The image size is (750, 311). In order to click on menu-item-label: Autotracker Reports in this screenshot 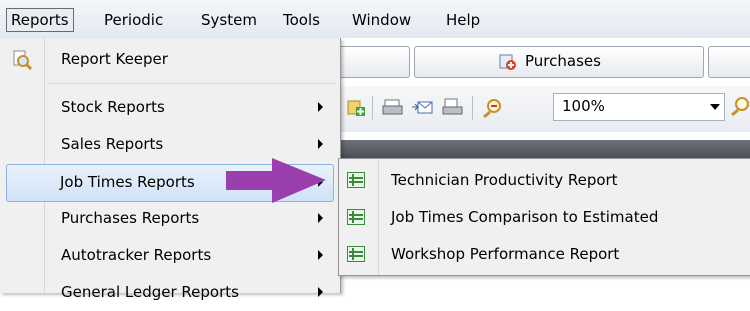, I will do `click(136, 255)`.